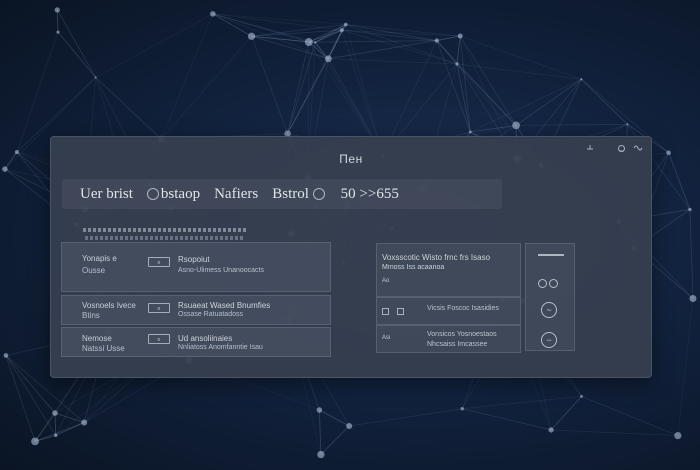 The image size is (700, 470). What do you see at coordinates (550, 297) in the screenshot?
I see `action-column: ~ −` at bounding box center [550, 297].